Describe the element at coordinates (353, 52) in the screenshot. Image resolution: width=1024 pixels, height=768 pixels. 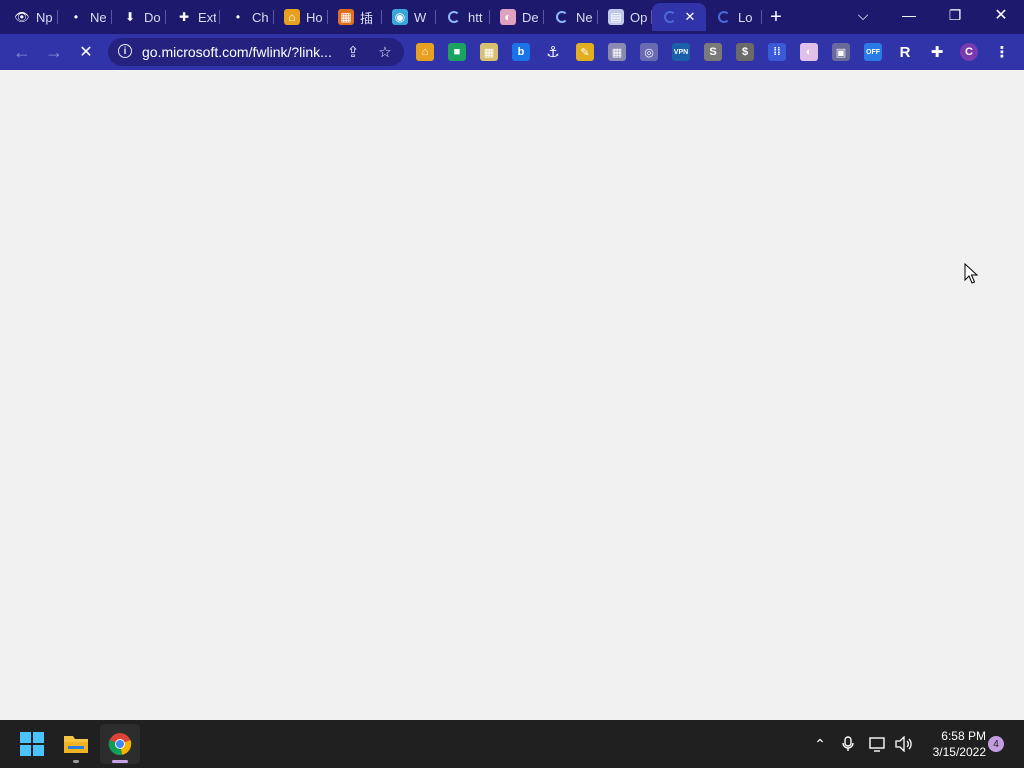
I see `share-icon: ⇪` at that location.